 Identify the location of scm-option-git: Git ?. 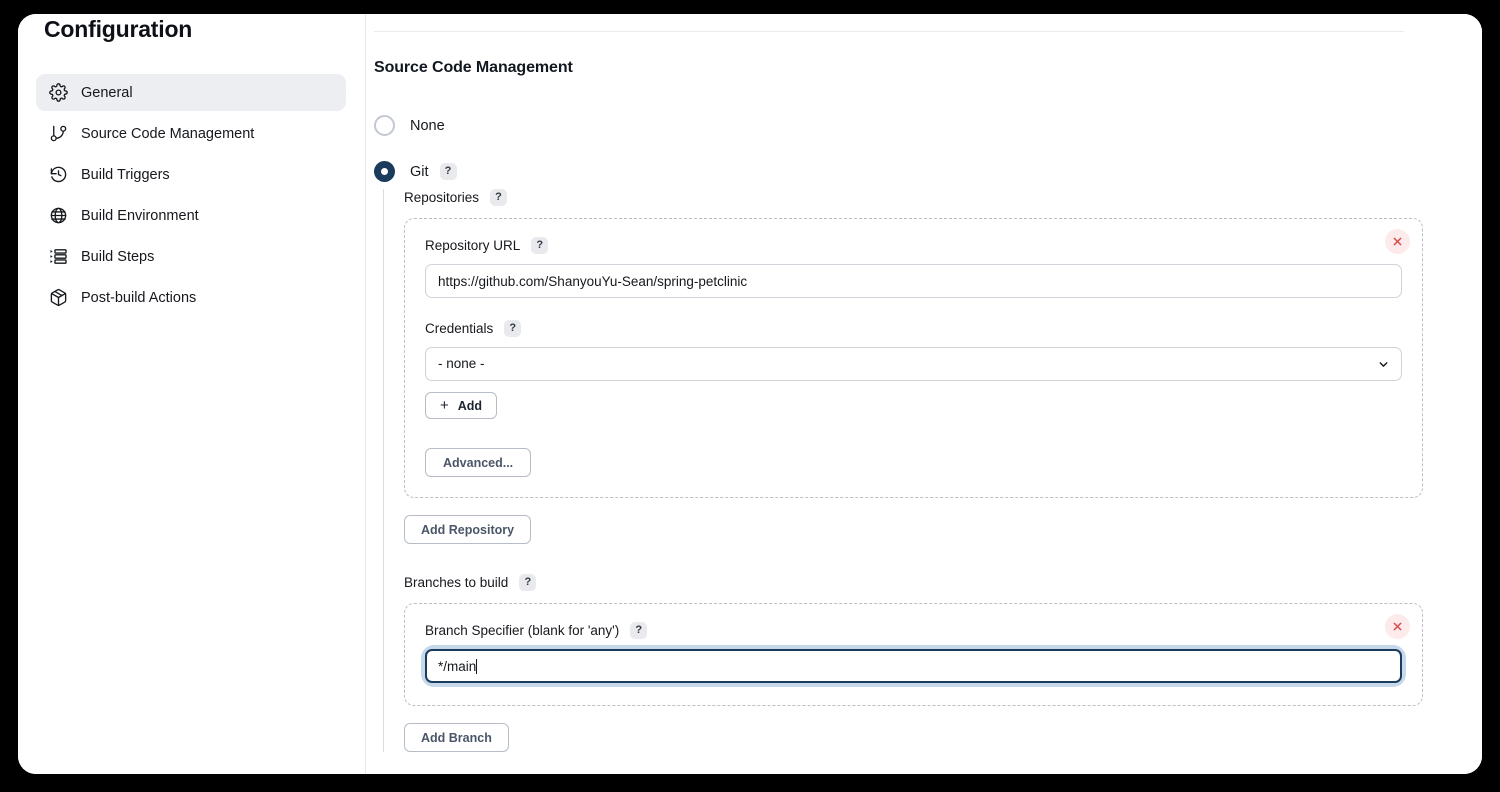
(415, 171).